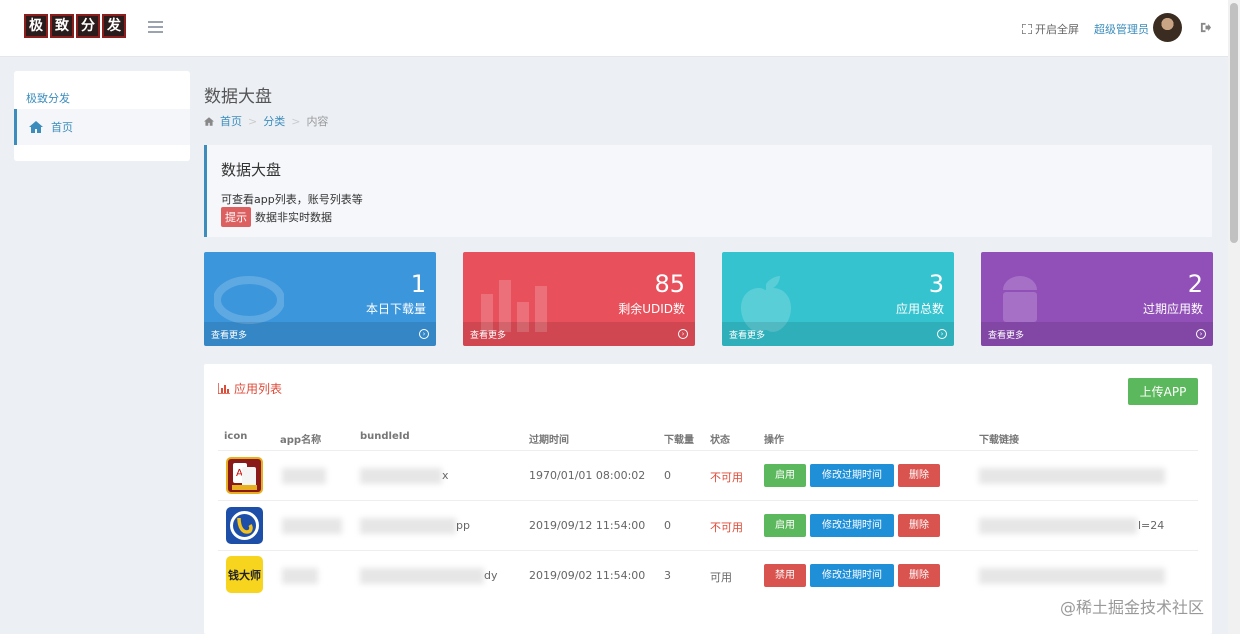 The image size is (1240, 634). Describe the element at coordinates (238, 97) in the screenshot. I see `page-title: 数据大盘` at that location.